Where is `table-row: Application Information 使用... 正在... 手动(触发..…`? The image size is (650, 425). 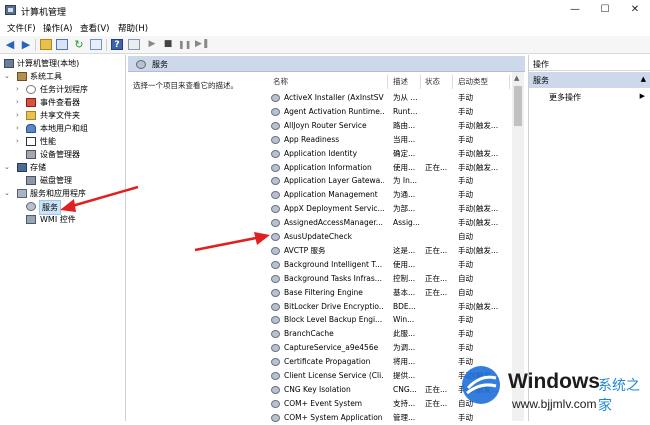 table-row: Application Information 使用... 正在... 手动(触发..… is located at coordinates (396, 168).